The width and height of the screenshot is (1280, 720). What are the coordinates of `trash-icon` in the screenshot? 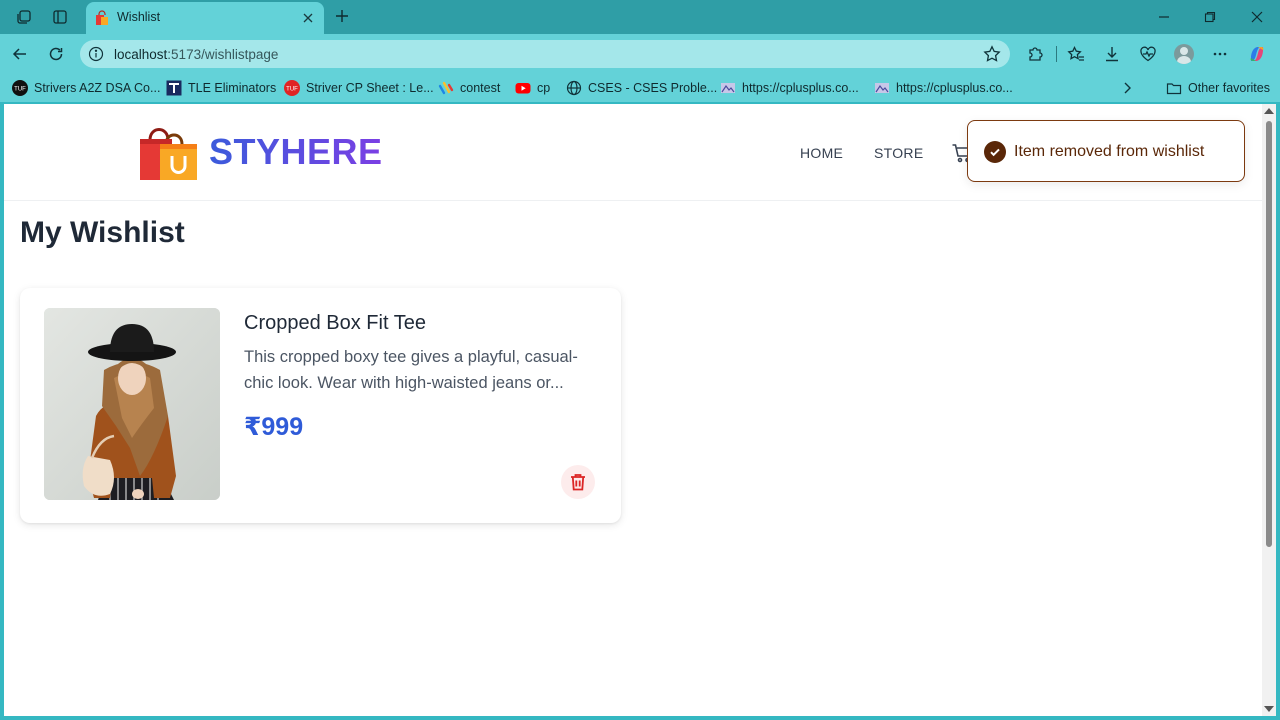 It's located at (578, 482).